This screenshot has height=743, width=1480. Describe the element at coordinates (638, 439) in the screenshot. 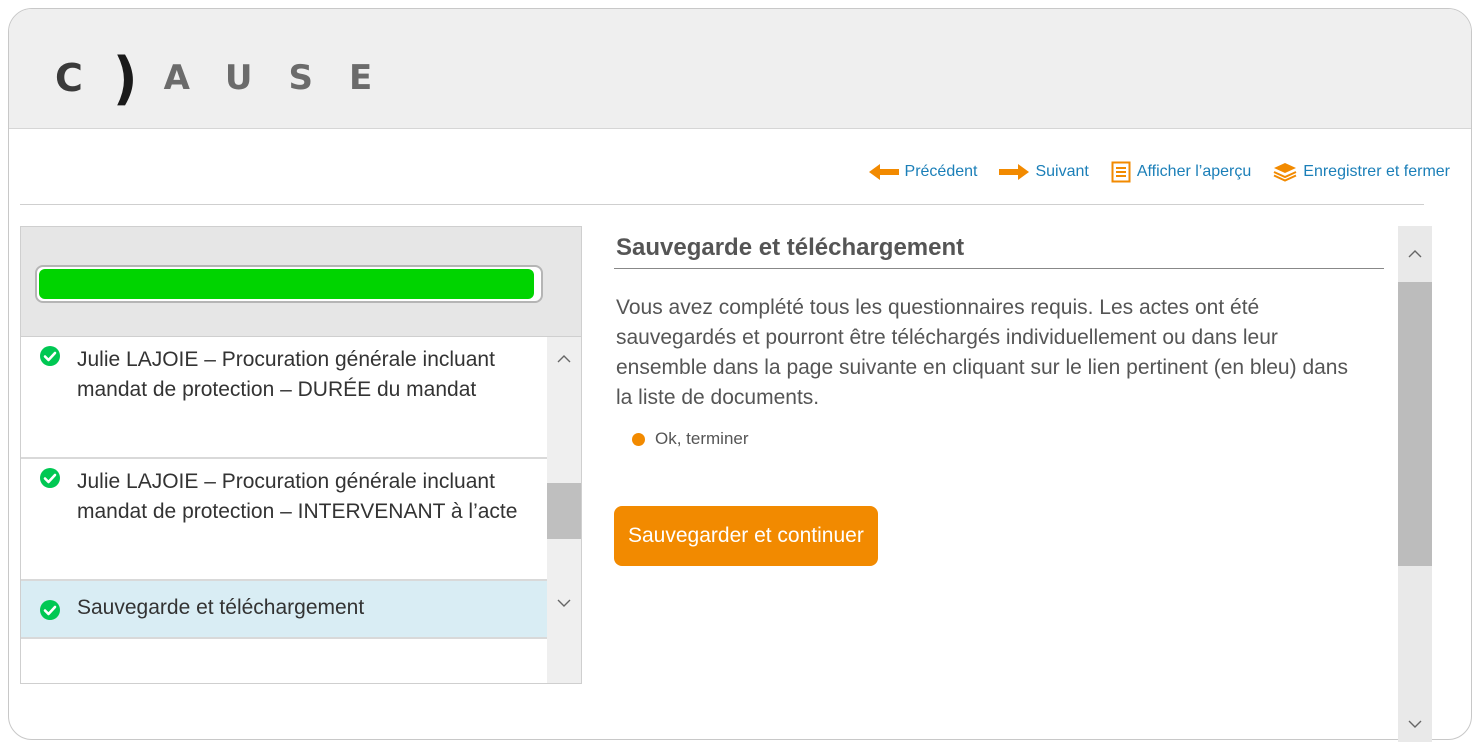

I see `radio-dot-icon` at that location.